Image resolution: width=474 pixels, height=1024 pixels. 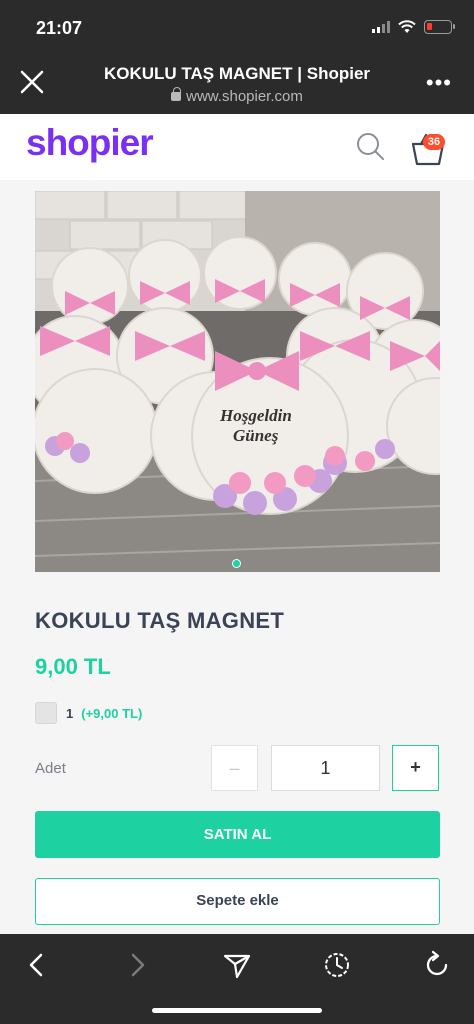 What do you see at coordinates (437, 965) in the screenshot?
I see `reload-icon` at bounding box center [437, 965].